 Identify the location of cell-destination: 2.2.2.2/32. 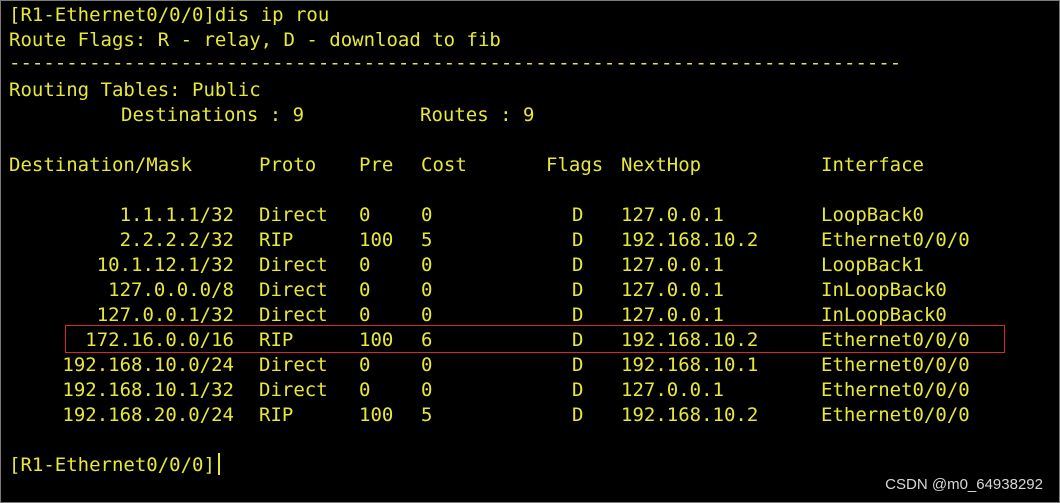
(176, 240).